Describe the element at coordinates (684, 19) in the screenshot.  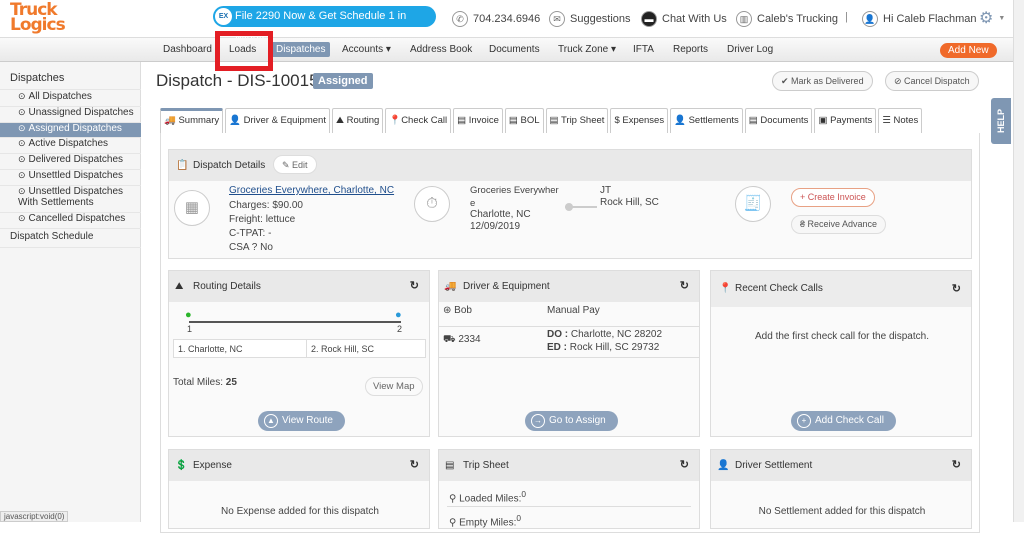
I see `chat-link: ▬ Chat With Us` at that location.